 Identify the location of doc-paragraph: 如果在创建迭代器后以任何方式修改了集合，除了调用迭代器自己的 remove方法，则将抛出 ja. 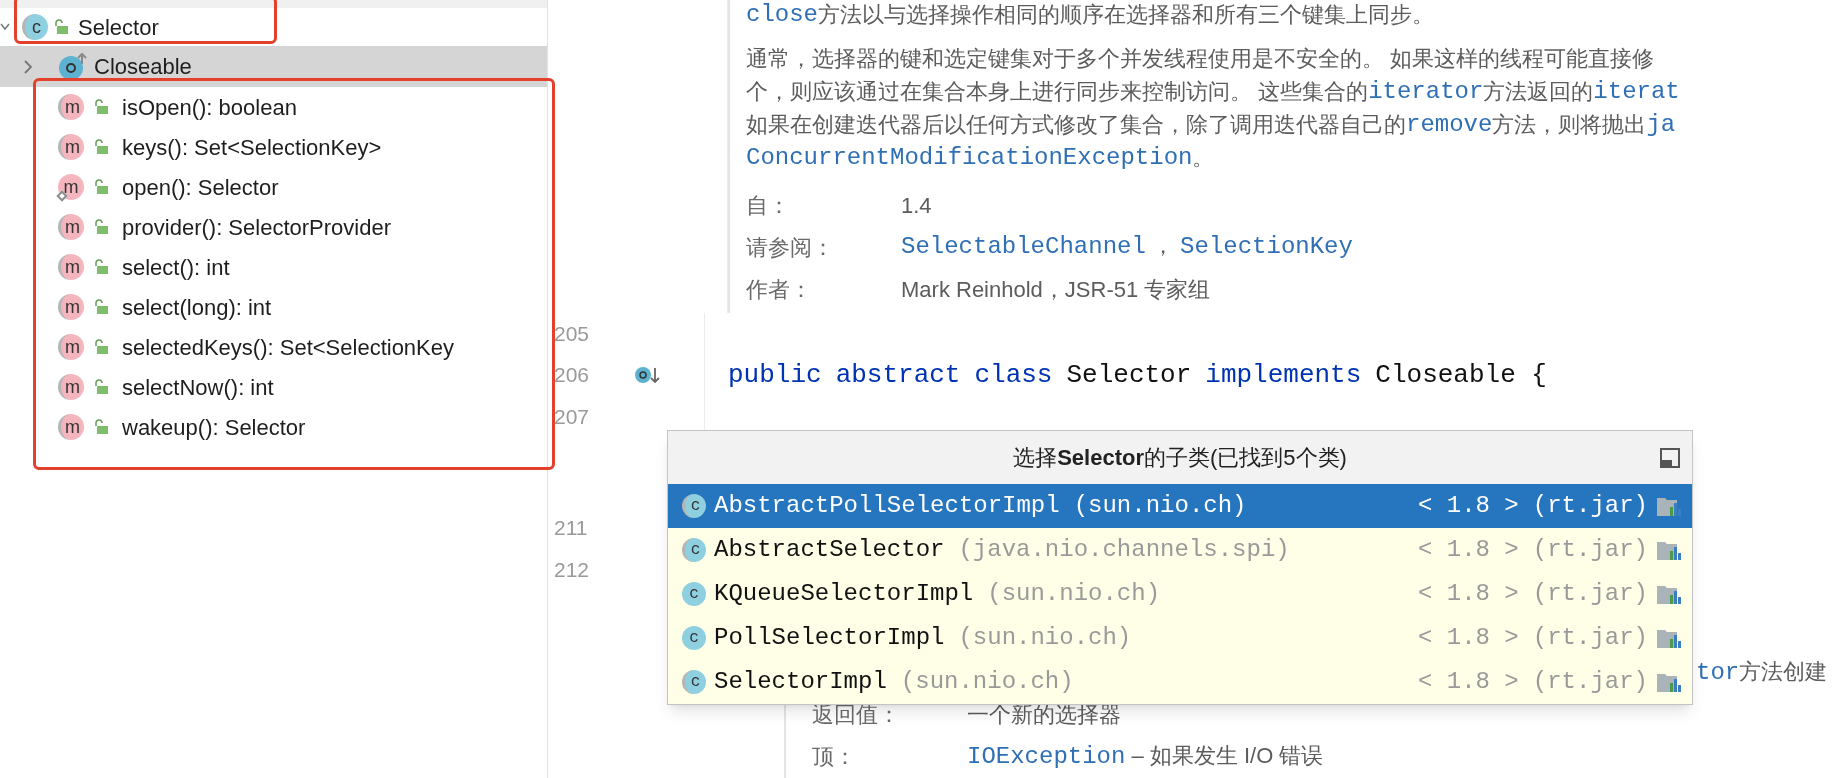
(1211, 124).